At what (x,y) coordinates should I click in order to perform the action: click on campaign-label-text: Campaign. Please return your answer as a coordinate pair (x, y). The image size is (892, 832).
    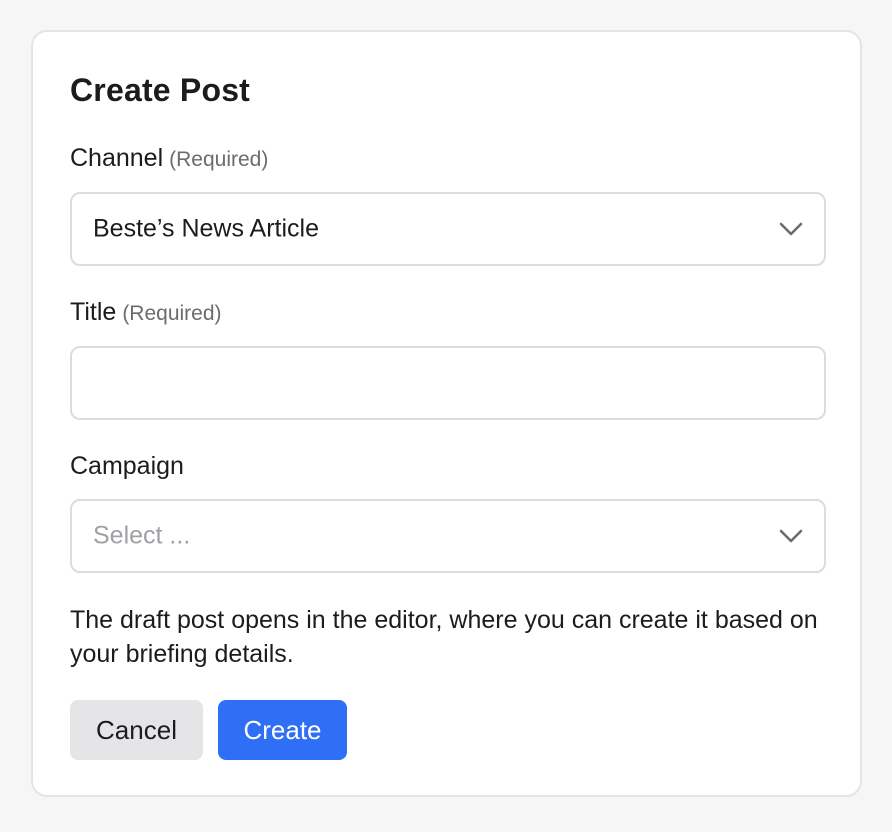
    Looking at the image, I should click on (127, 466).